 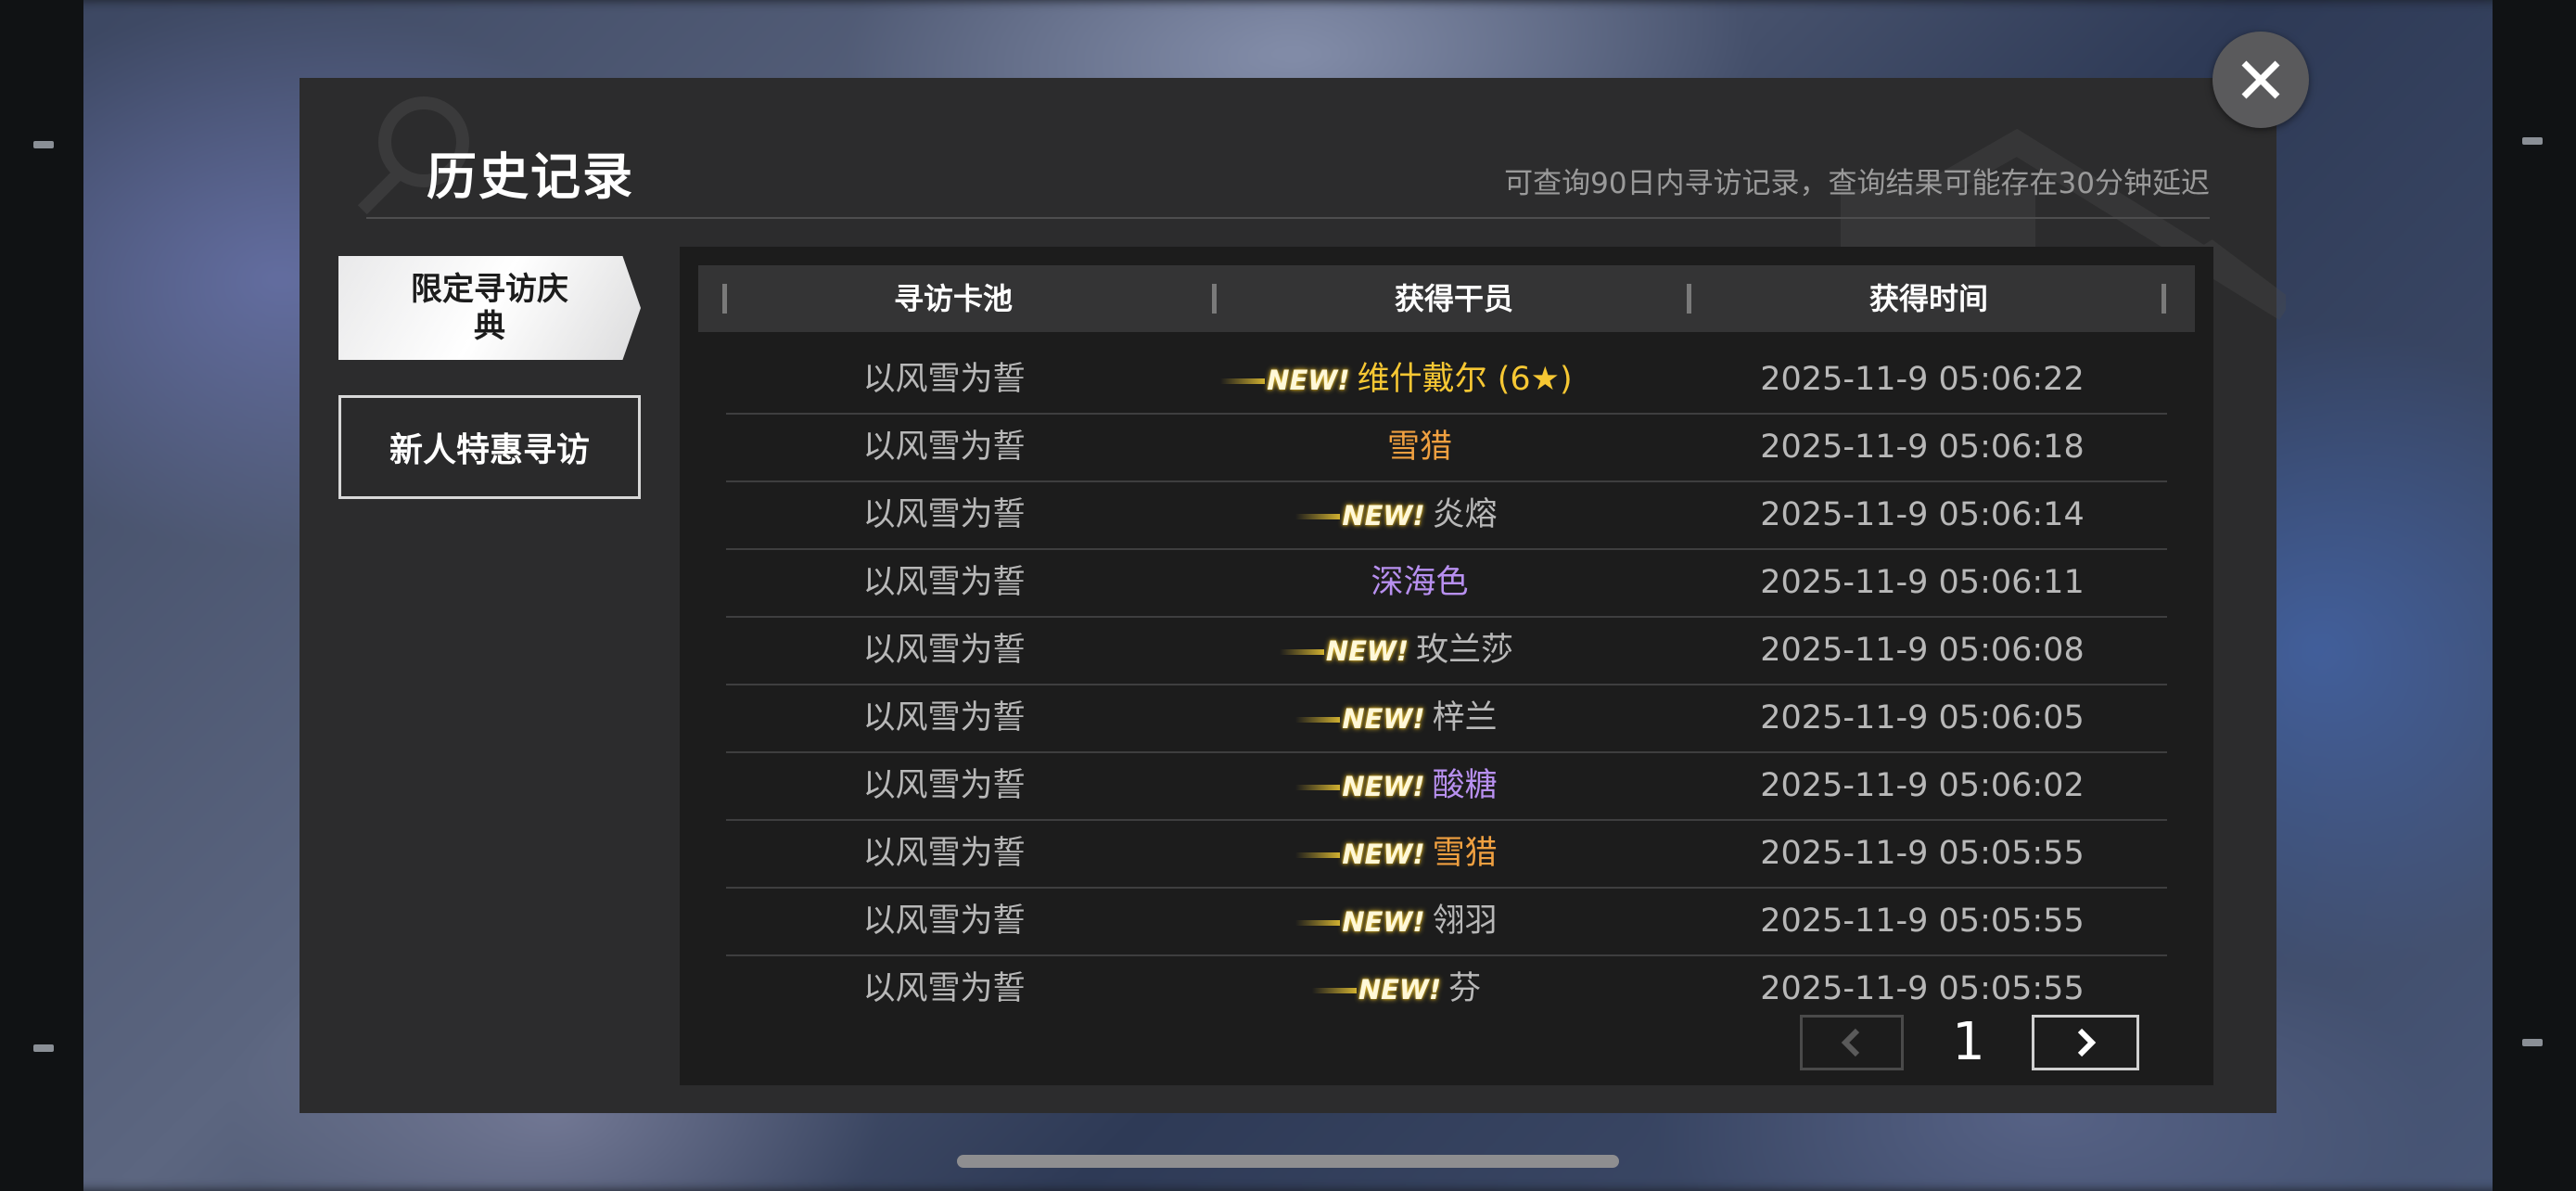 What do you see at coordinates (953, 298) in the screenshot?
I see `header-pool: 寻访卡池` at bounding box center [953, 298].